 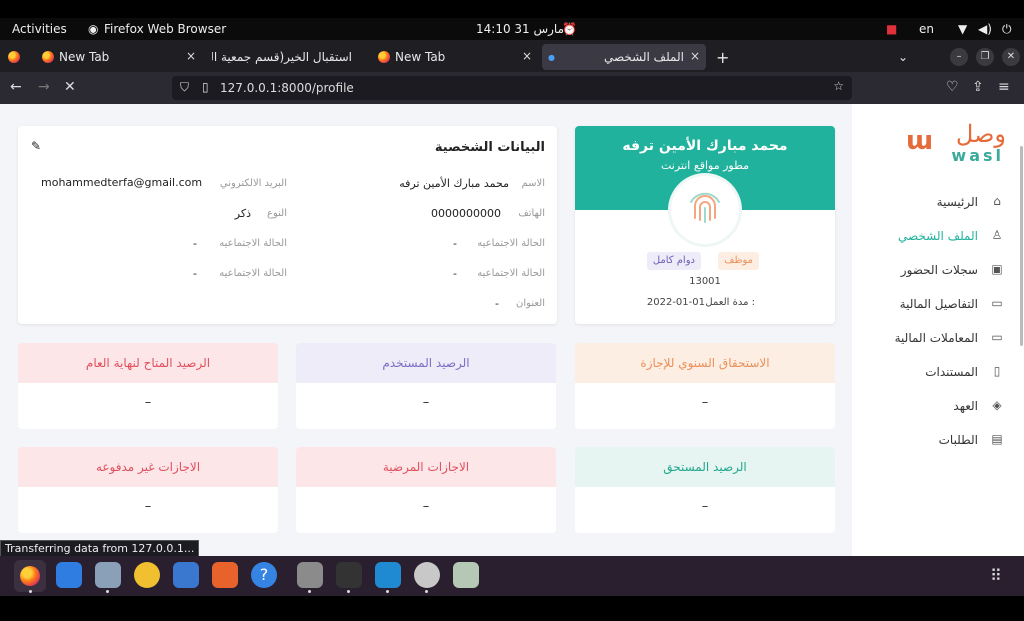 What do you see at coordinates (388, 575) in the screenshot?
I see `vscode-icon` at bounding box center [388, 575].